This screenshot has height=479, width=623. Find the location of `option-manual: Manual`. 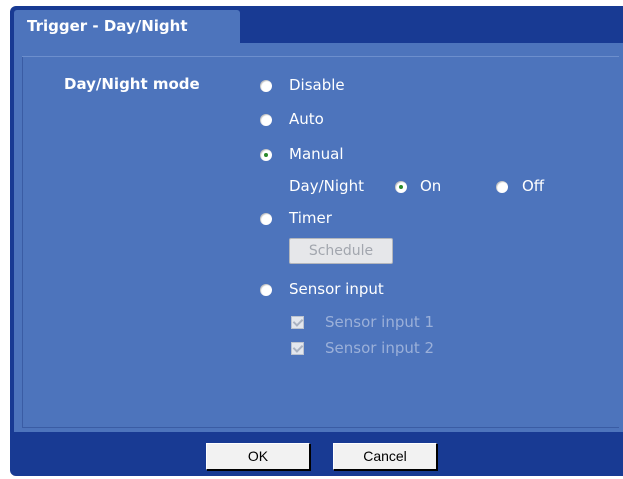

option-manual: Manual is located at coordinates (320, 155).